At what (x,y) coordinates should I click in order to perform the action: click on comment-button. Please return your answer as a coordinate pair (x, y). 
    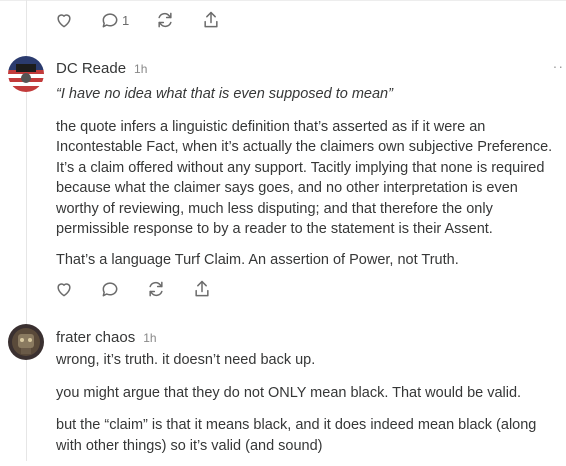
    Looking at the image, I should click on (110, 289).